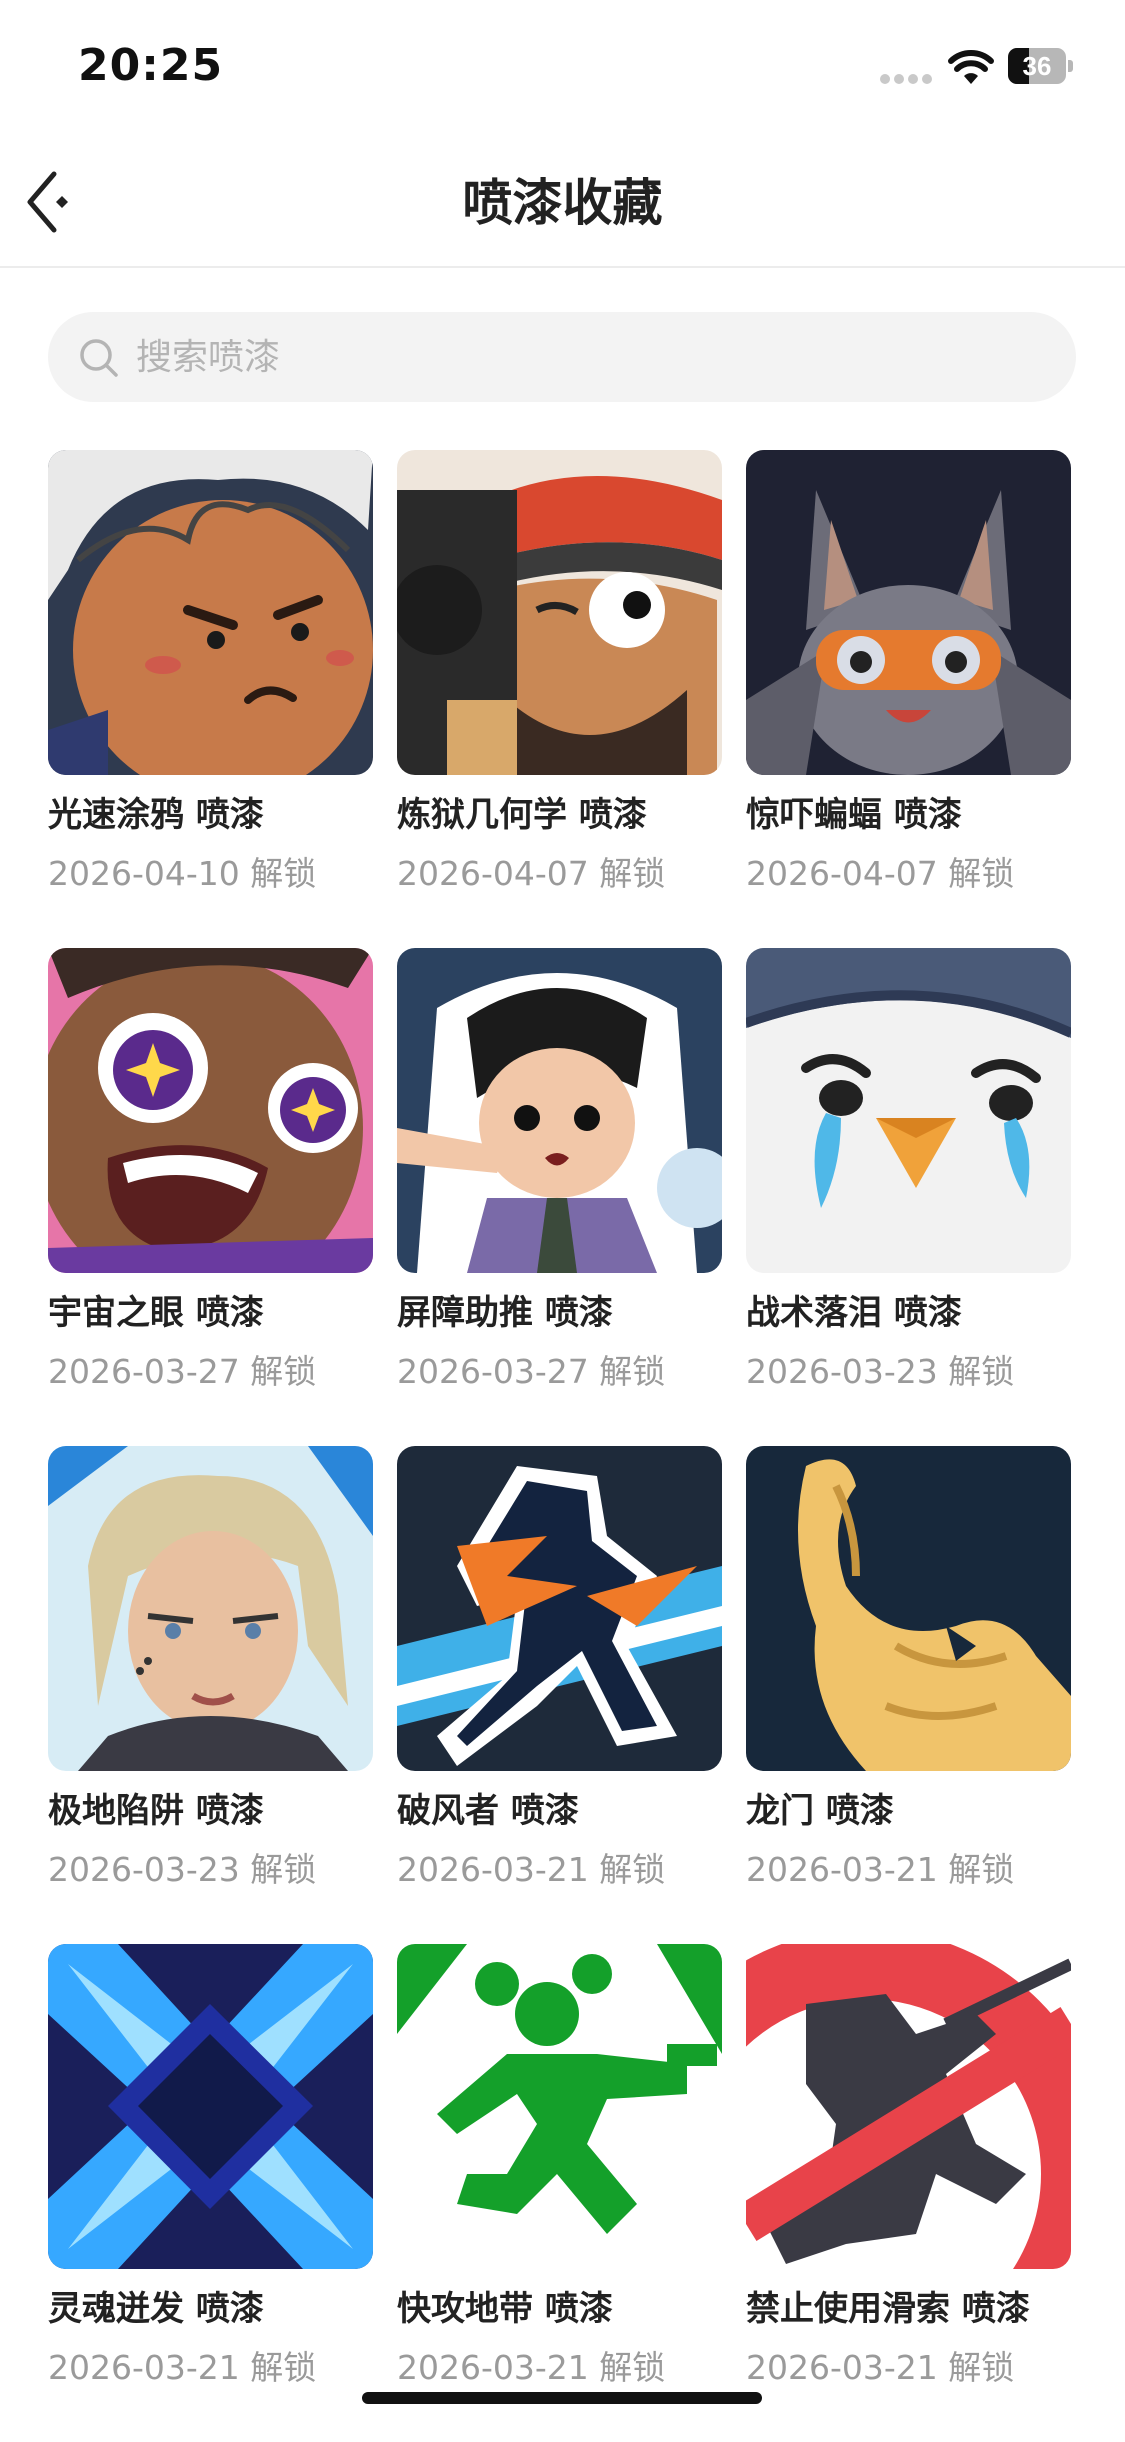 The width and height of the screenshot is (1125, 2442). I want to click on spray-name: 屏障助推 喷漆, so click(505, 1313).